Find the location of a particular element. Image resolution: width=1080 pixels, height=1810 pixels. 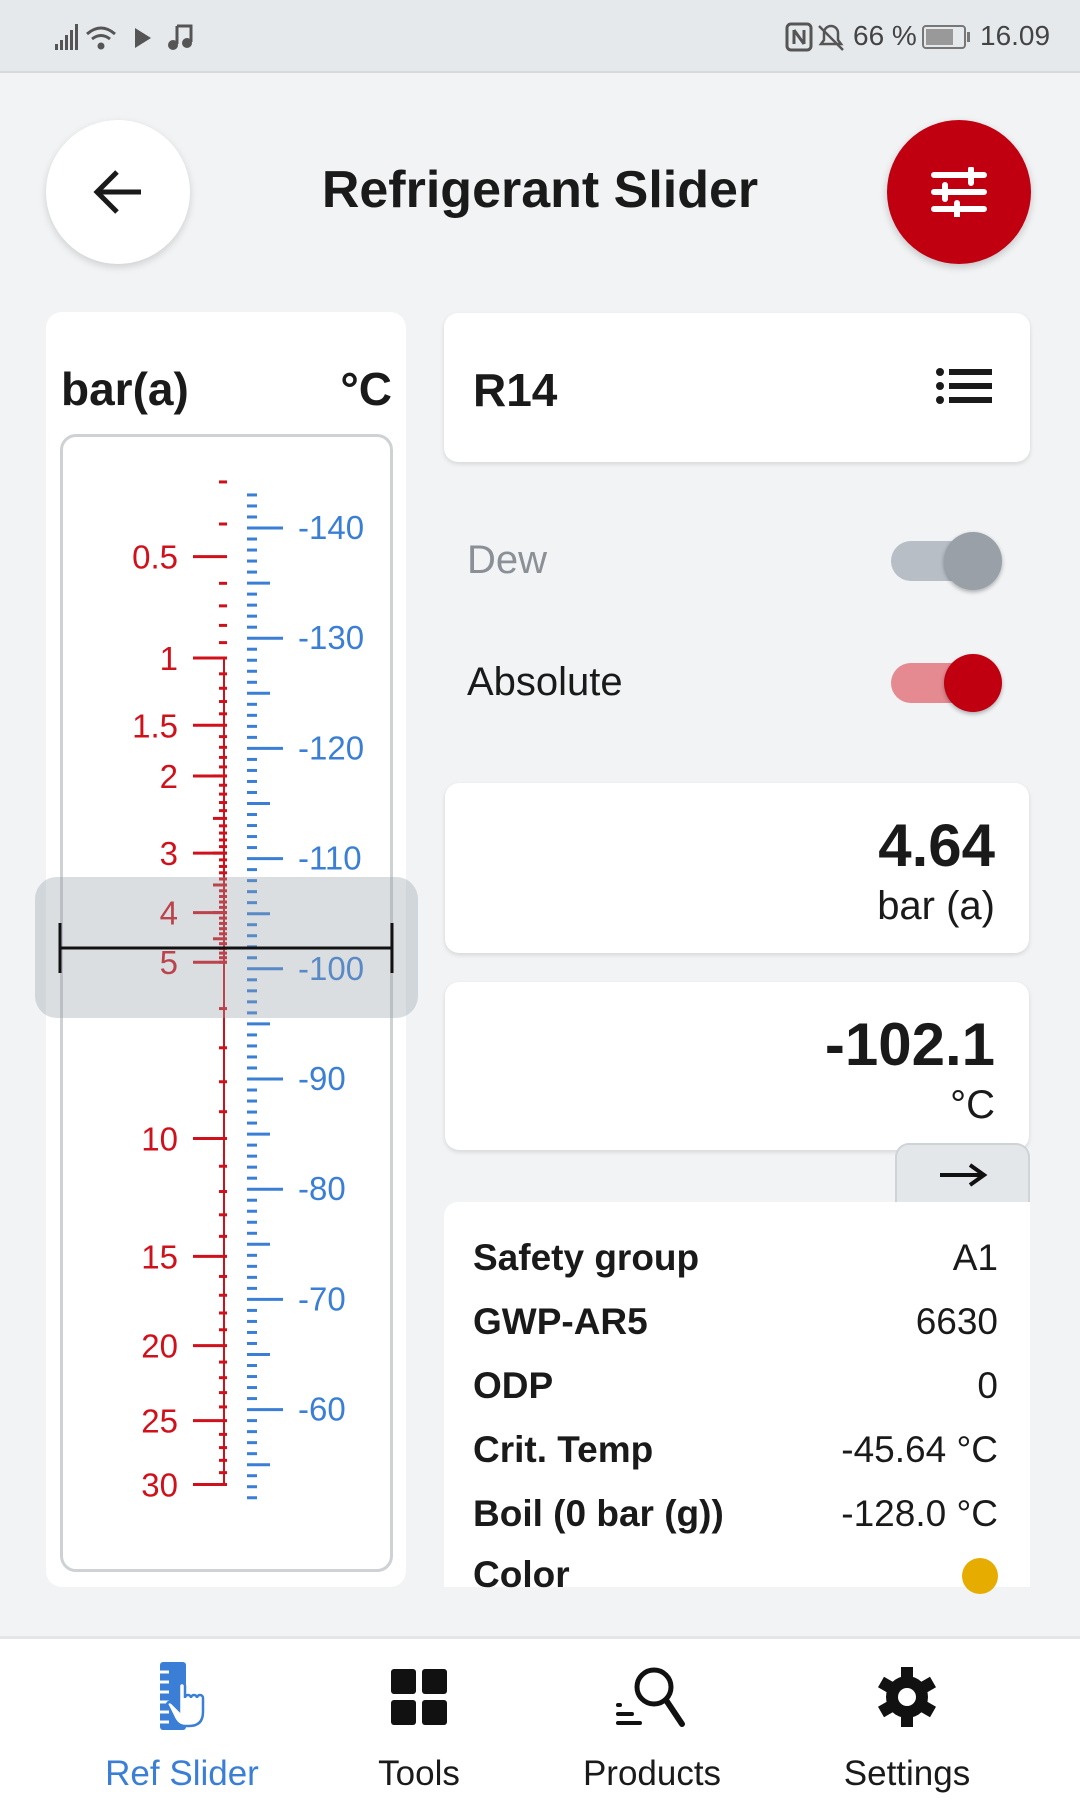

pressure-label: 0.5 is located at coordinates (155, 557).